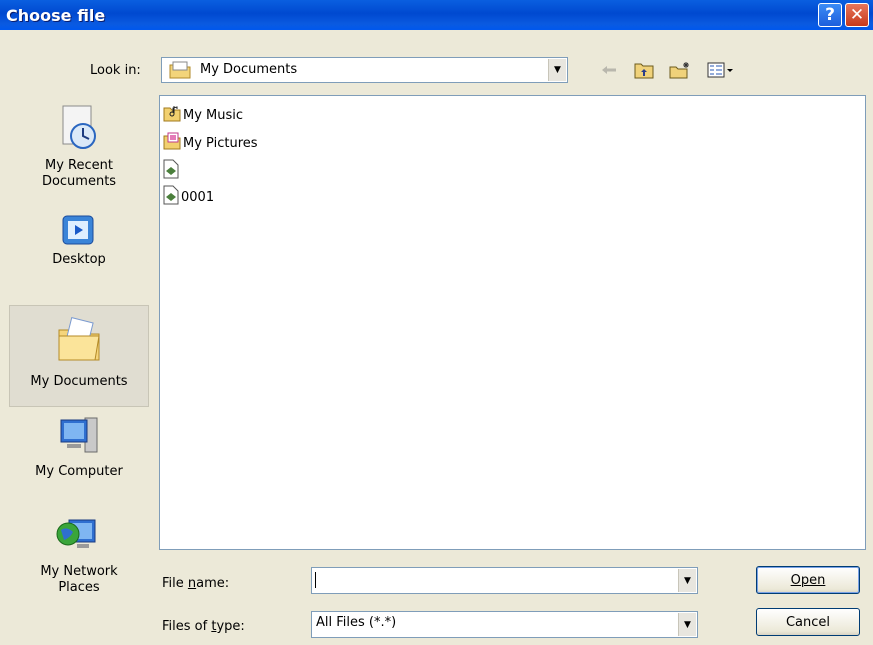 The image size is (873, 645). I want to click on place-my-computer: My Computer, so click(79, 454).